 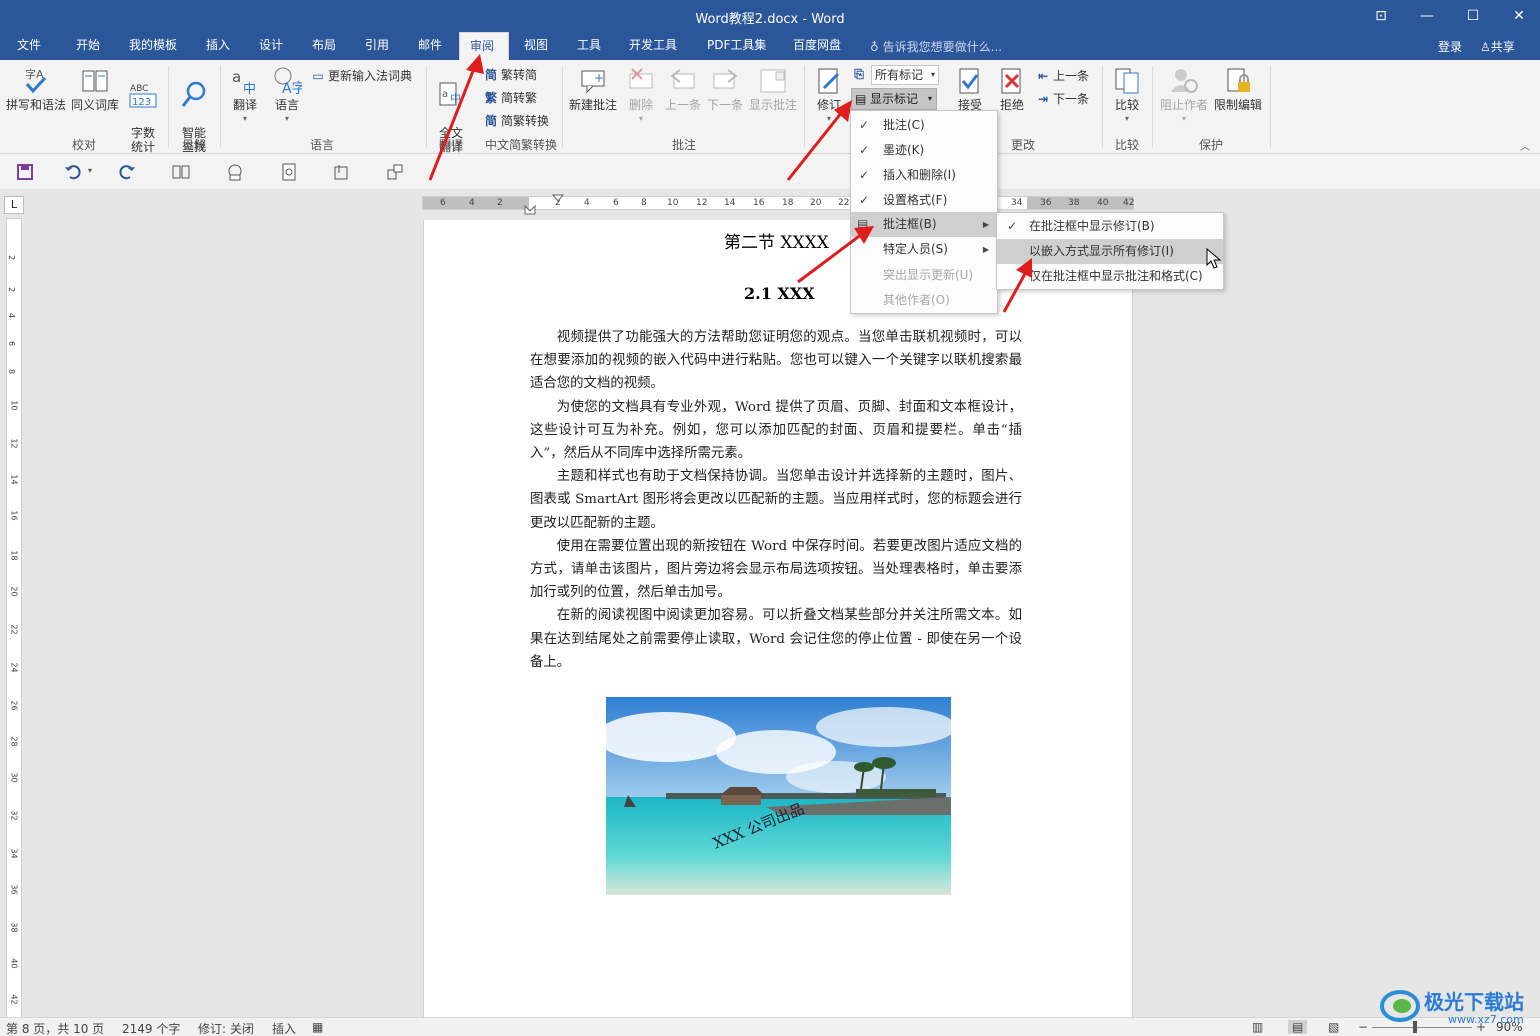 I want to click on s2t-label: 简转繁, so click(x=519, y=98).